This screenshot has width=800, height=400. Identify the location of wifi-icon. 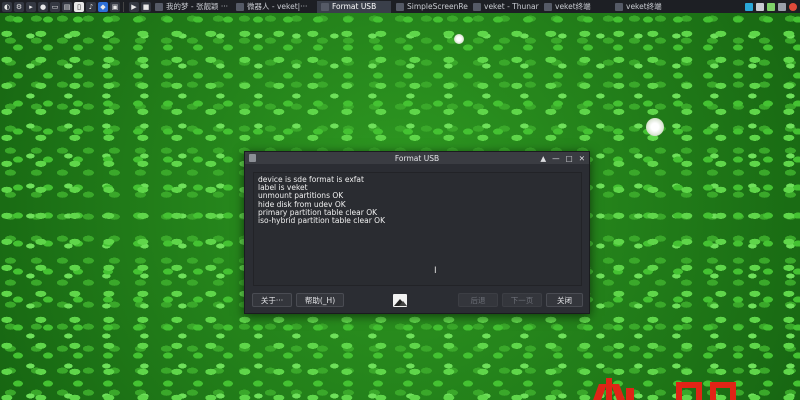
(782, 6).